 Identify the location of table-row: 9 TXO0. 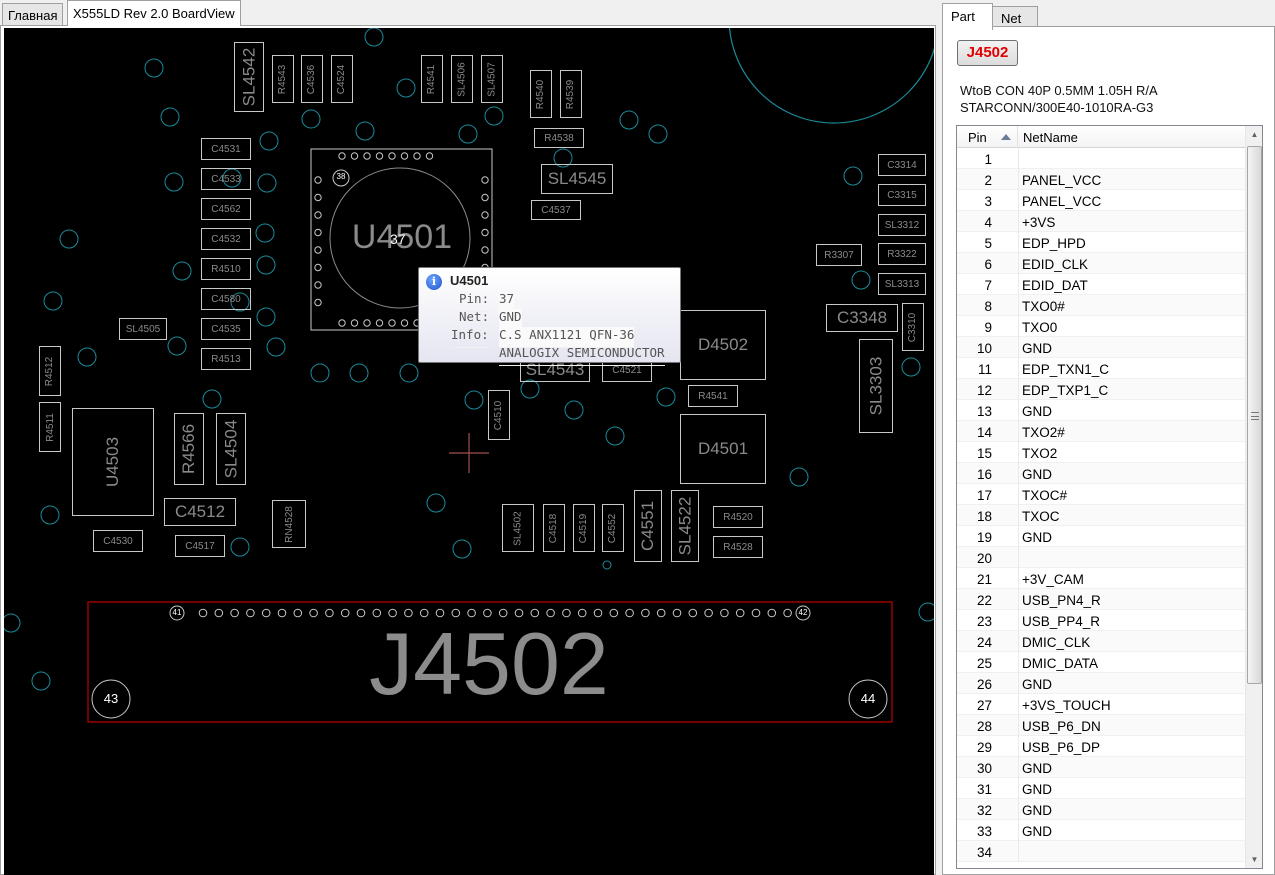
(1101, 326).